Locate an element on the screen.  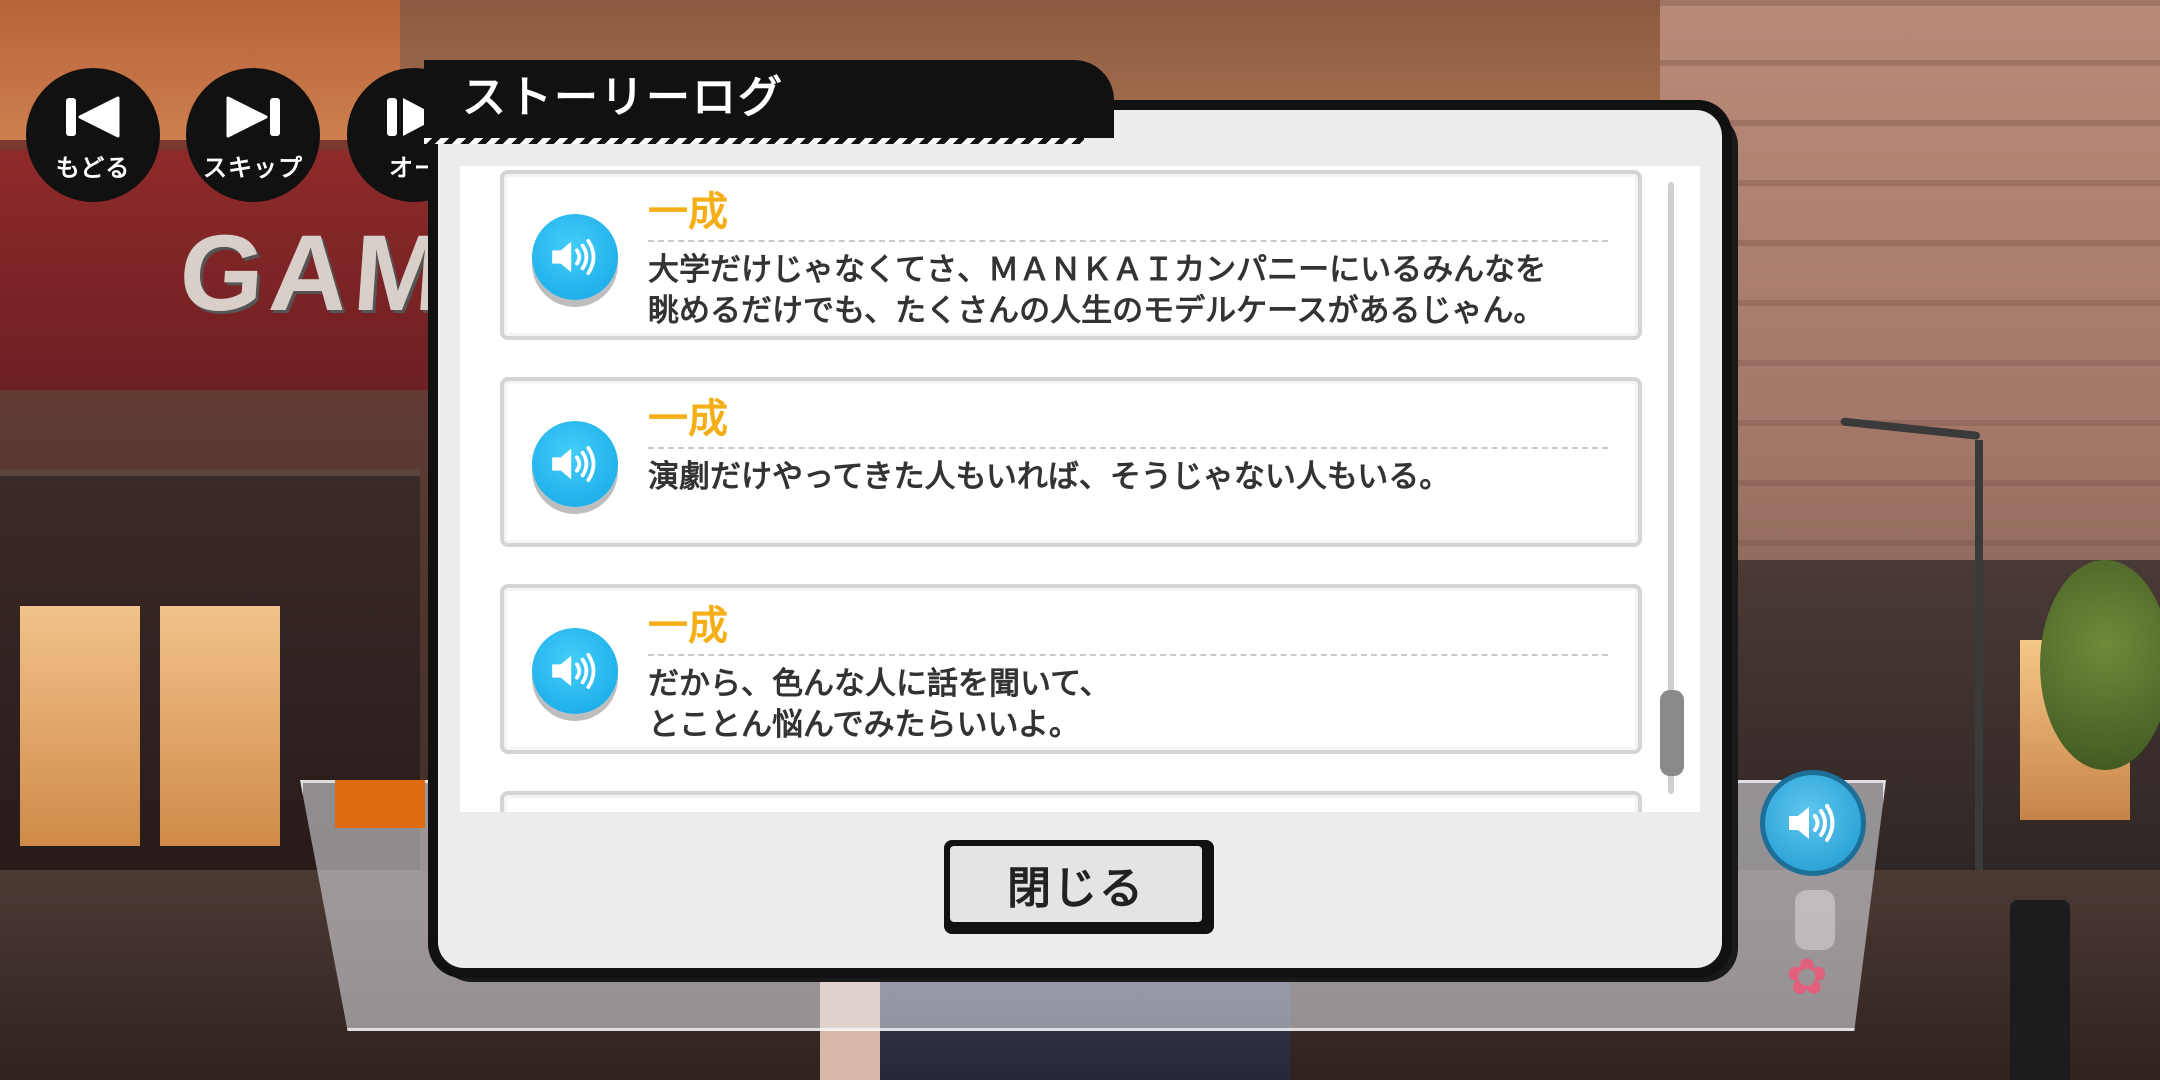
rewind-icon is located at coordinates (93, 116).